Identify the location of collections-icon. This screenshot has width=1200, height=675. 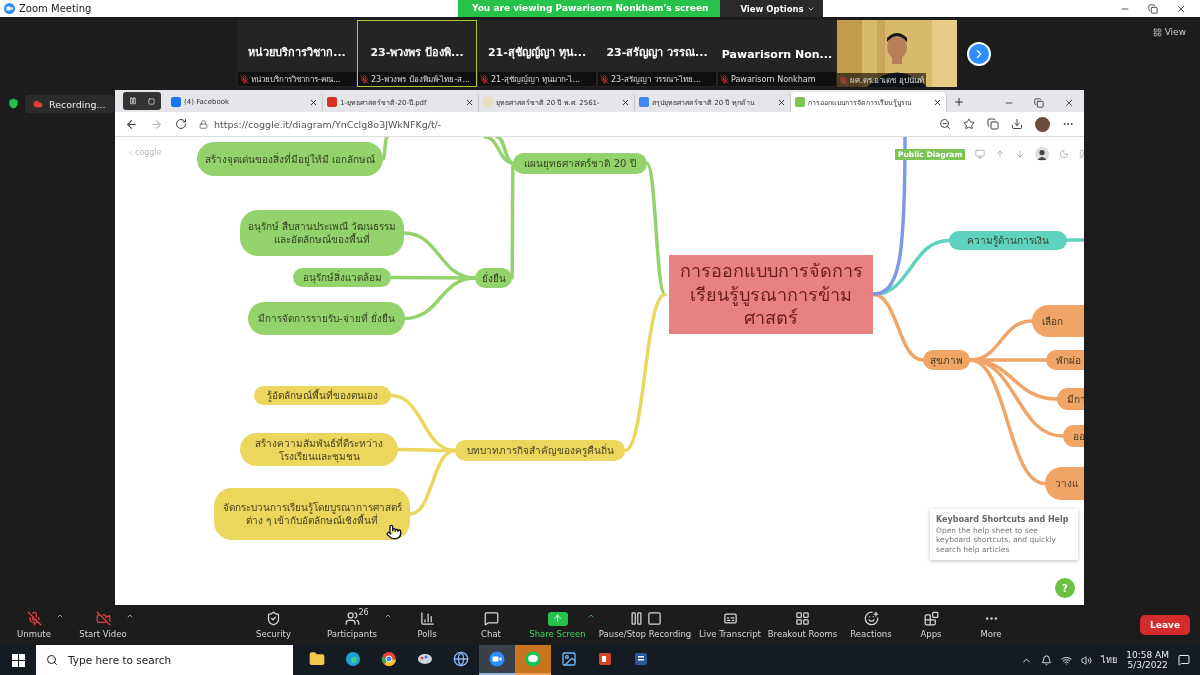
(993, 124).